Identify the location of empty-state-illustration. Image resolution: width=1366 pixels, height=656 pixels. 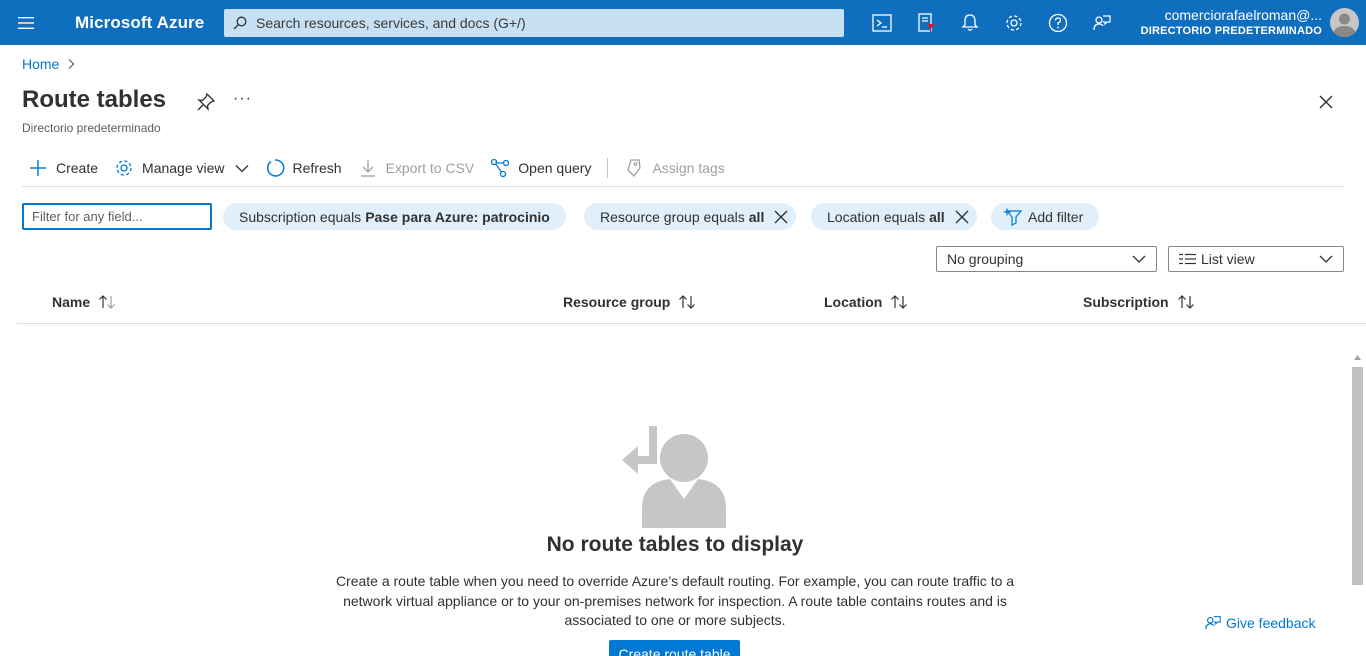
(675, 476).